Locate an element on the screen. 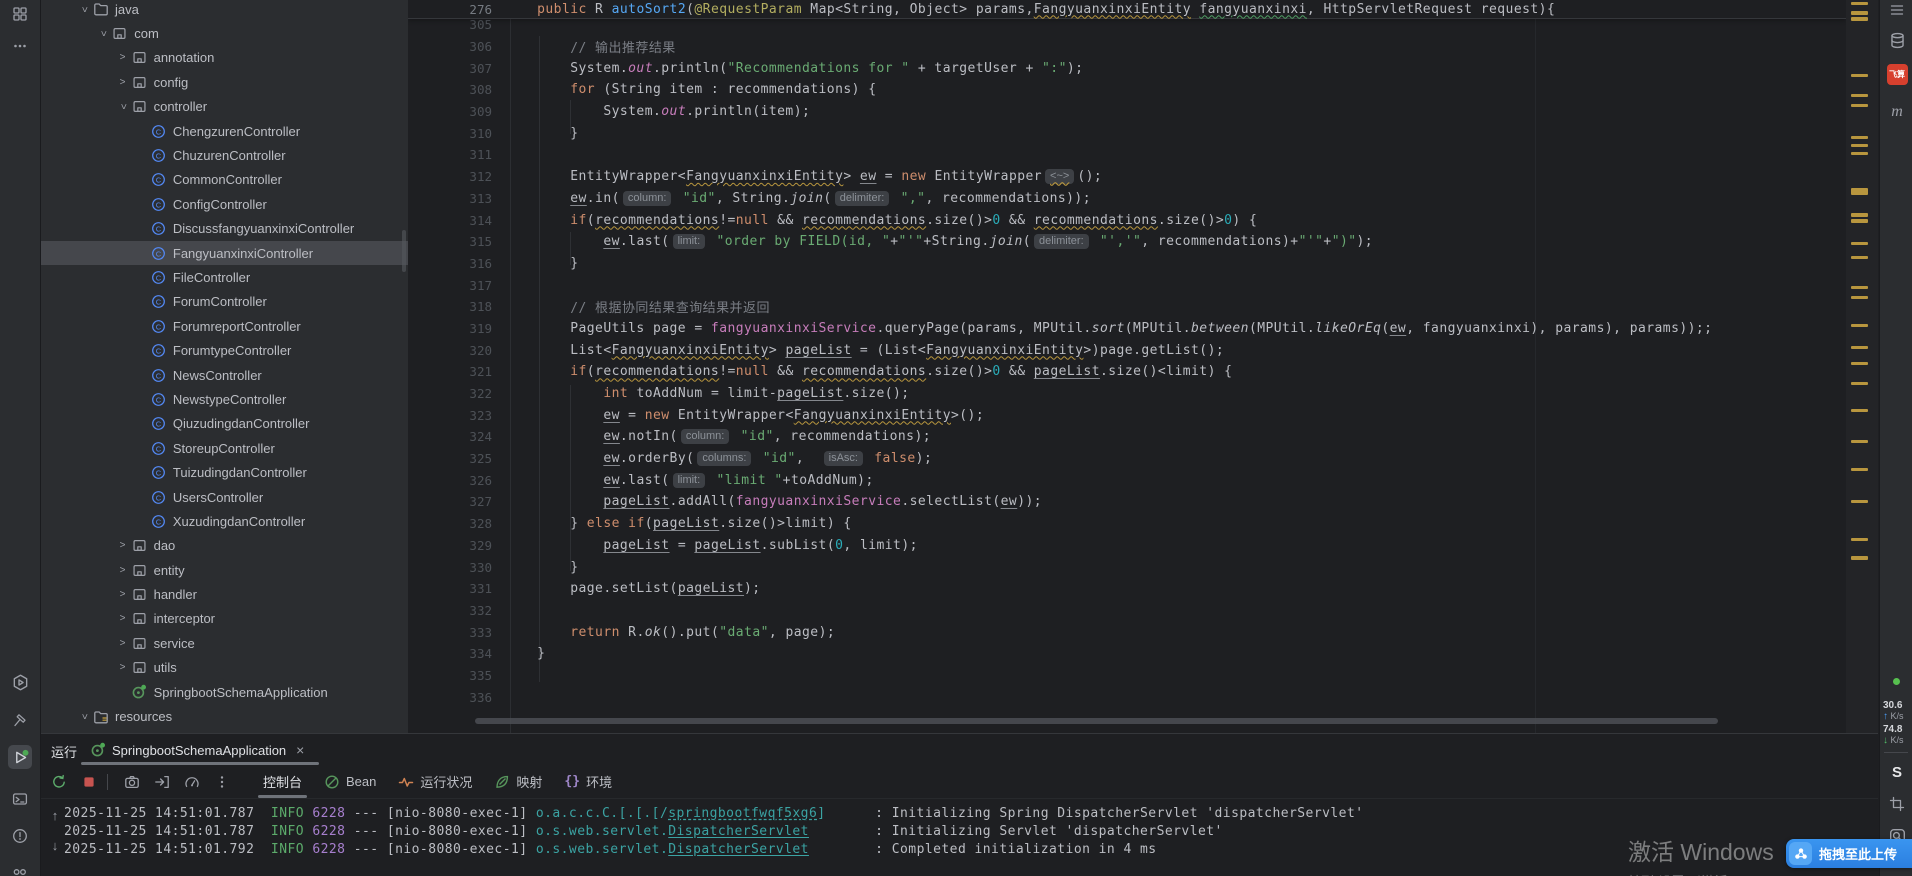 This screenshot has width=1912, height=876. tree-item-config: > config is located at coordinates (224, 82).